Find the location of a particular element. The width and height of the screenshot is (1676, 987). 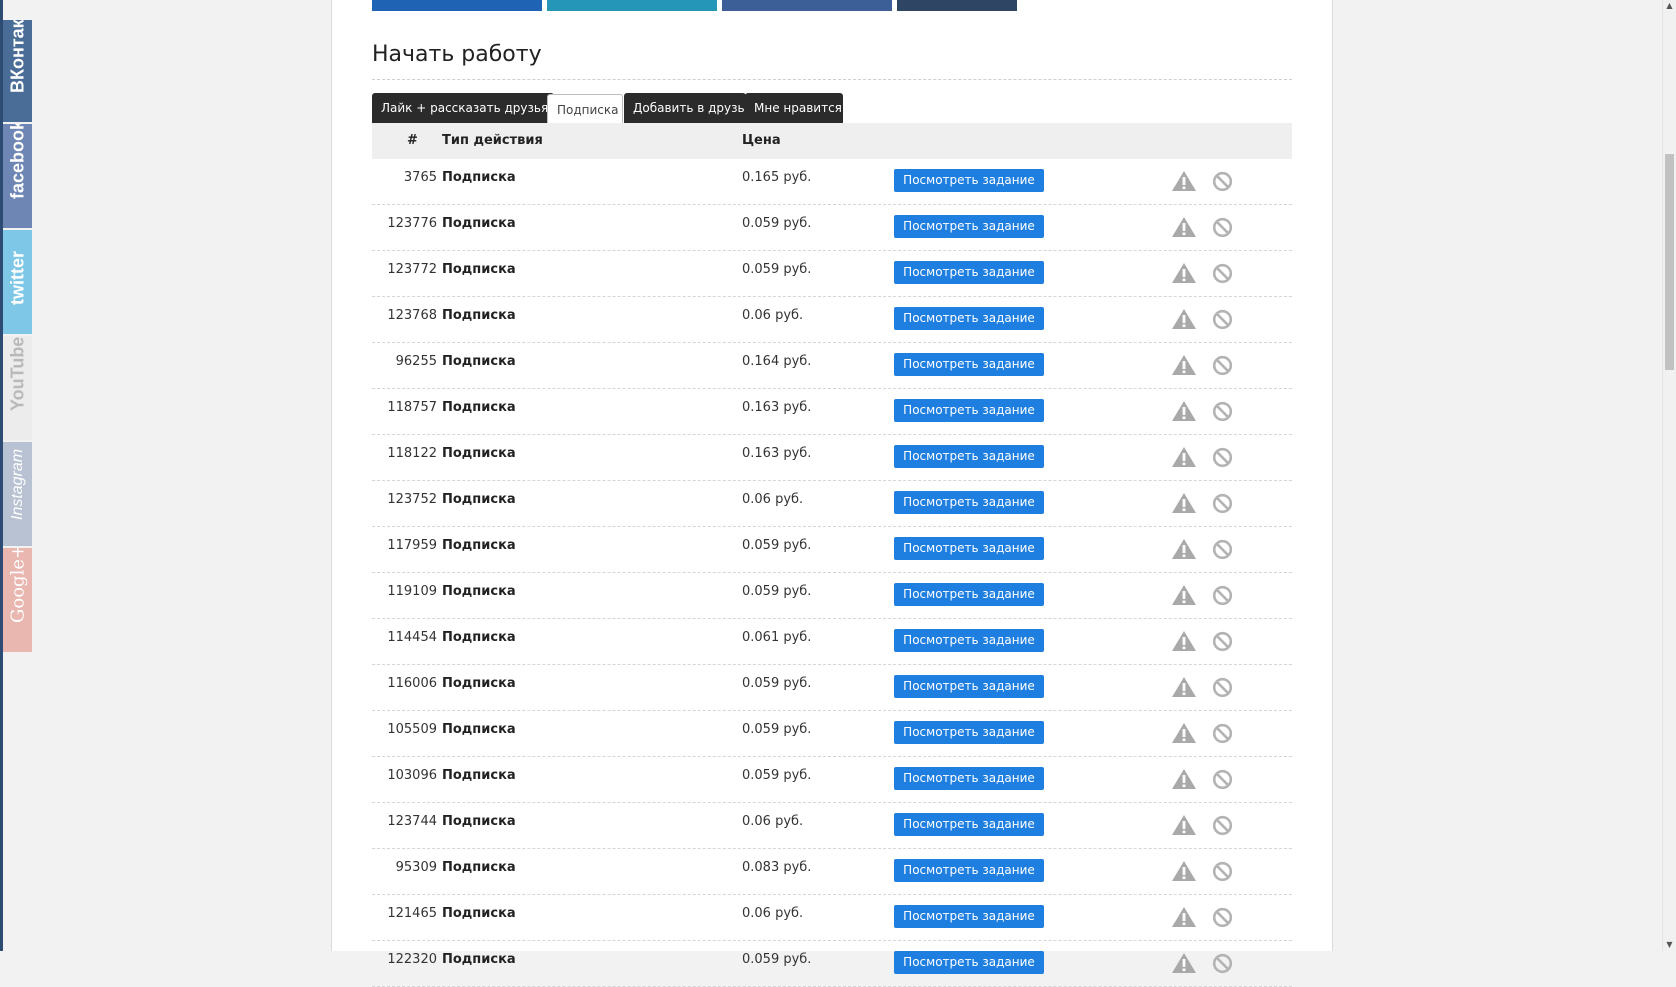

page-title: Начать работу is located at coordinates (457, 54).